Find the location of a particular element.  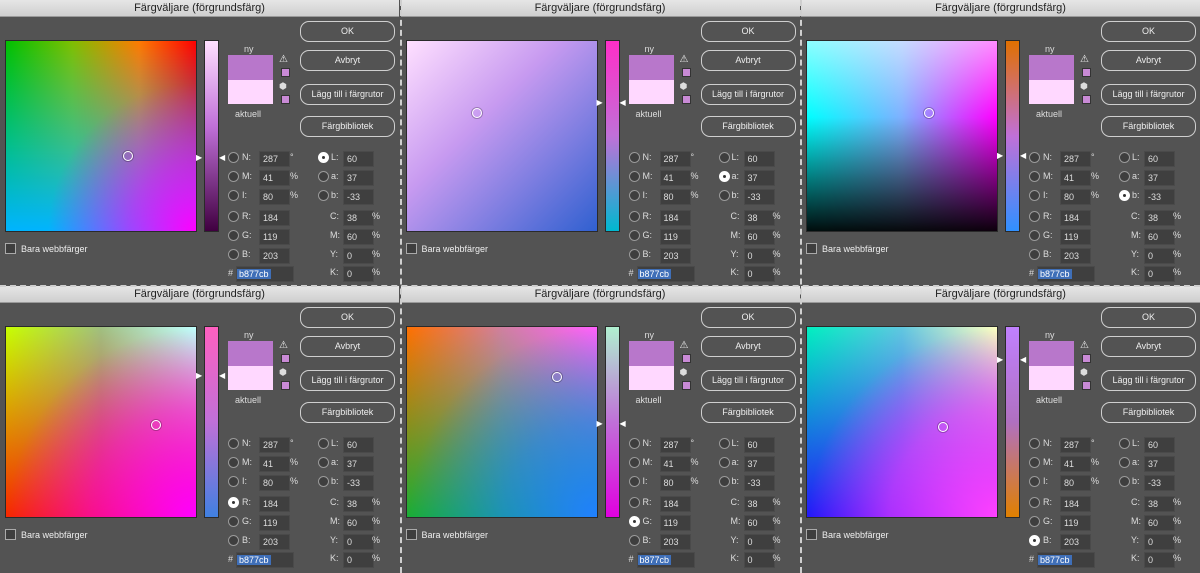

color-field is located at coordinates (101, 136).